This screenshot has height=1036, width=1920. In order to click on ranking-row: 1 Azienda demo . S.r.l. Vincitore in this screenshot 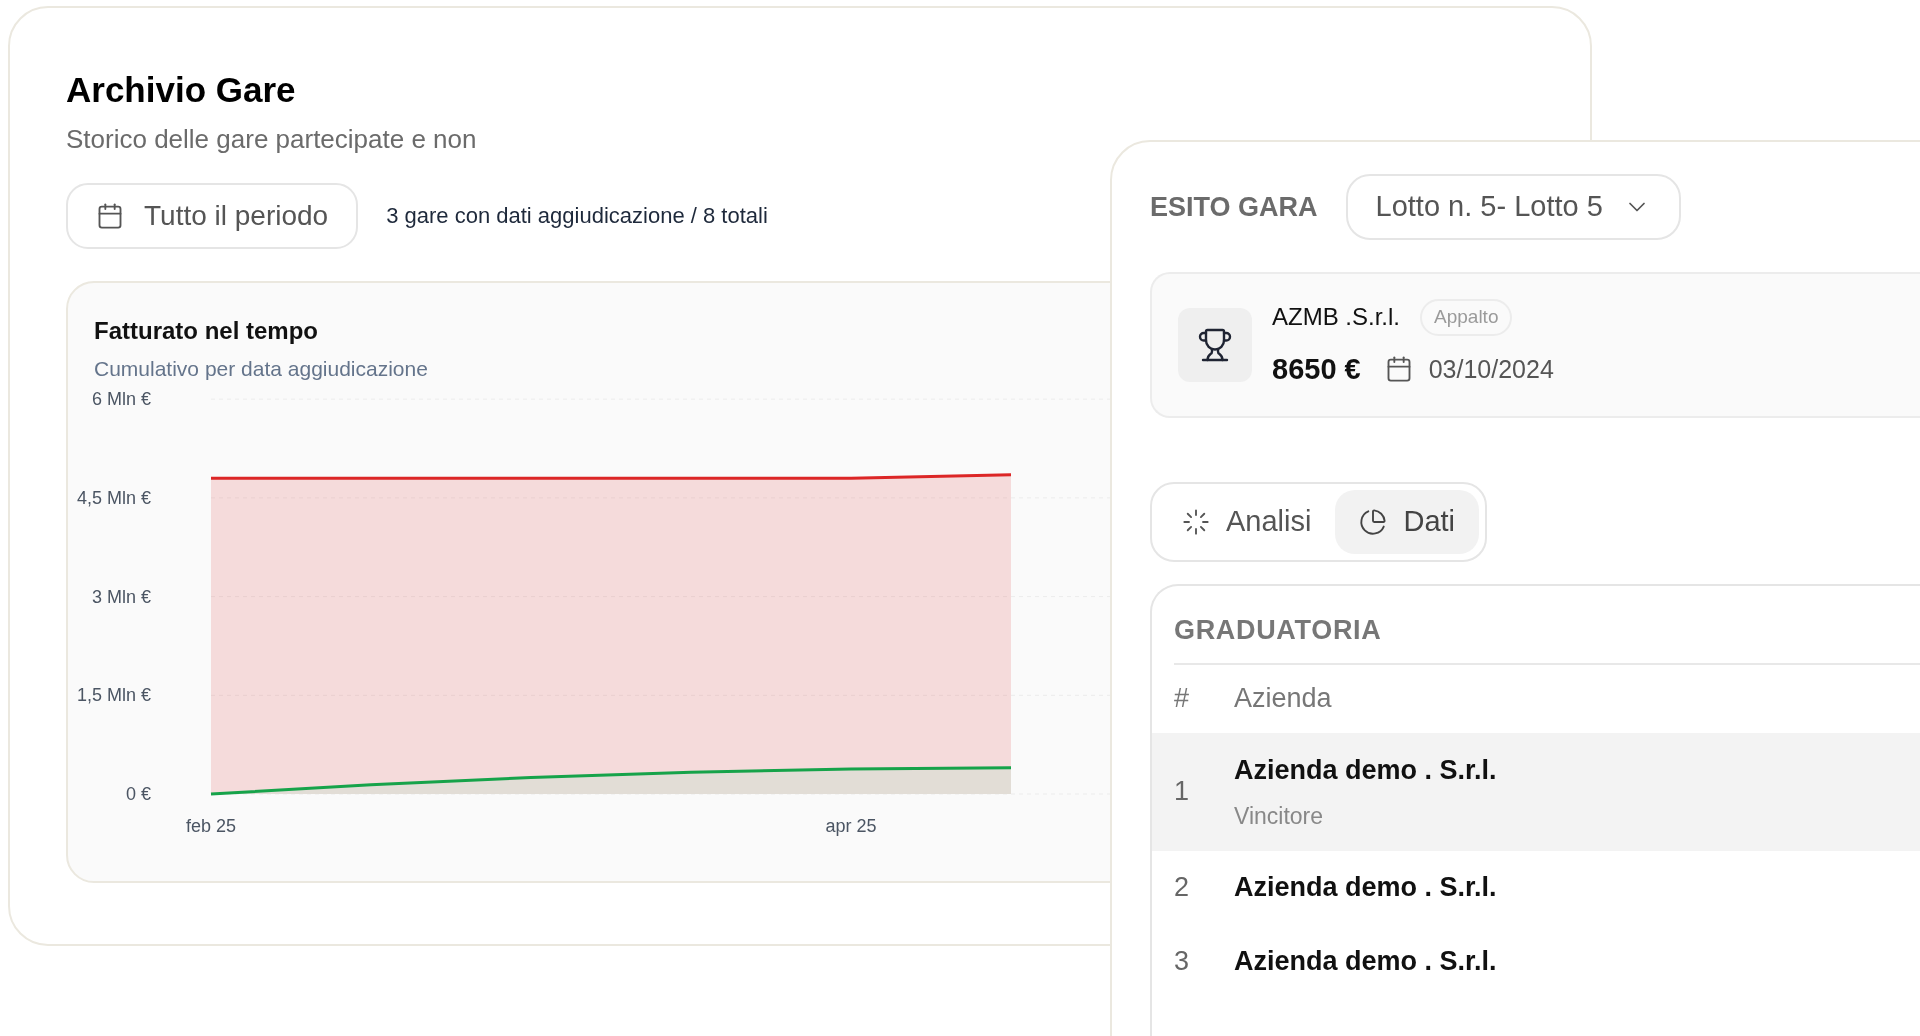, I will do `click(1536, 791)`.